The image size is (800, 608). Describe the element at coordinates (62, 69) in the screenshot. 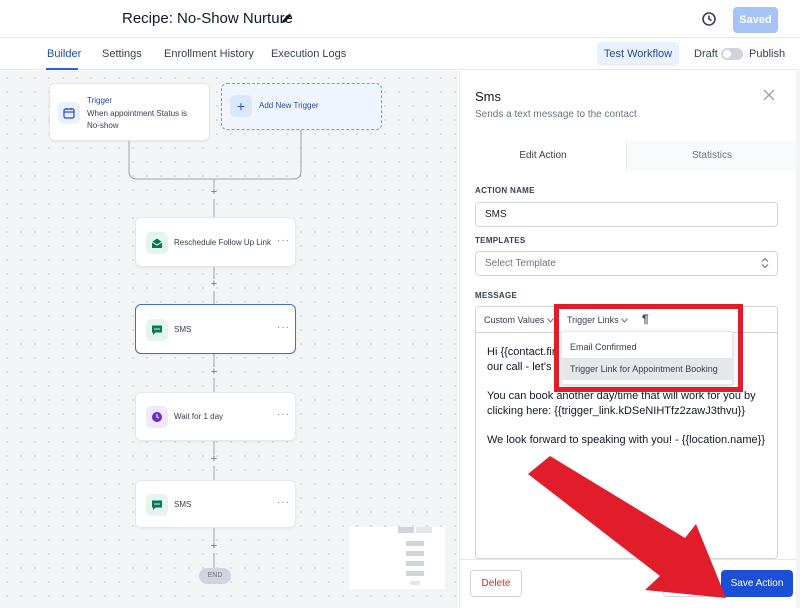

I see `active-tab-indicator` at that location.